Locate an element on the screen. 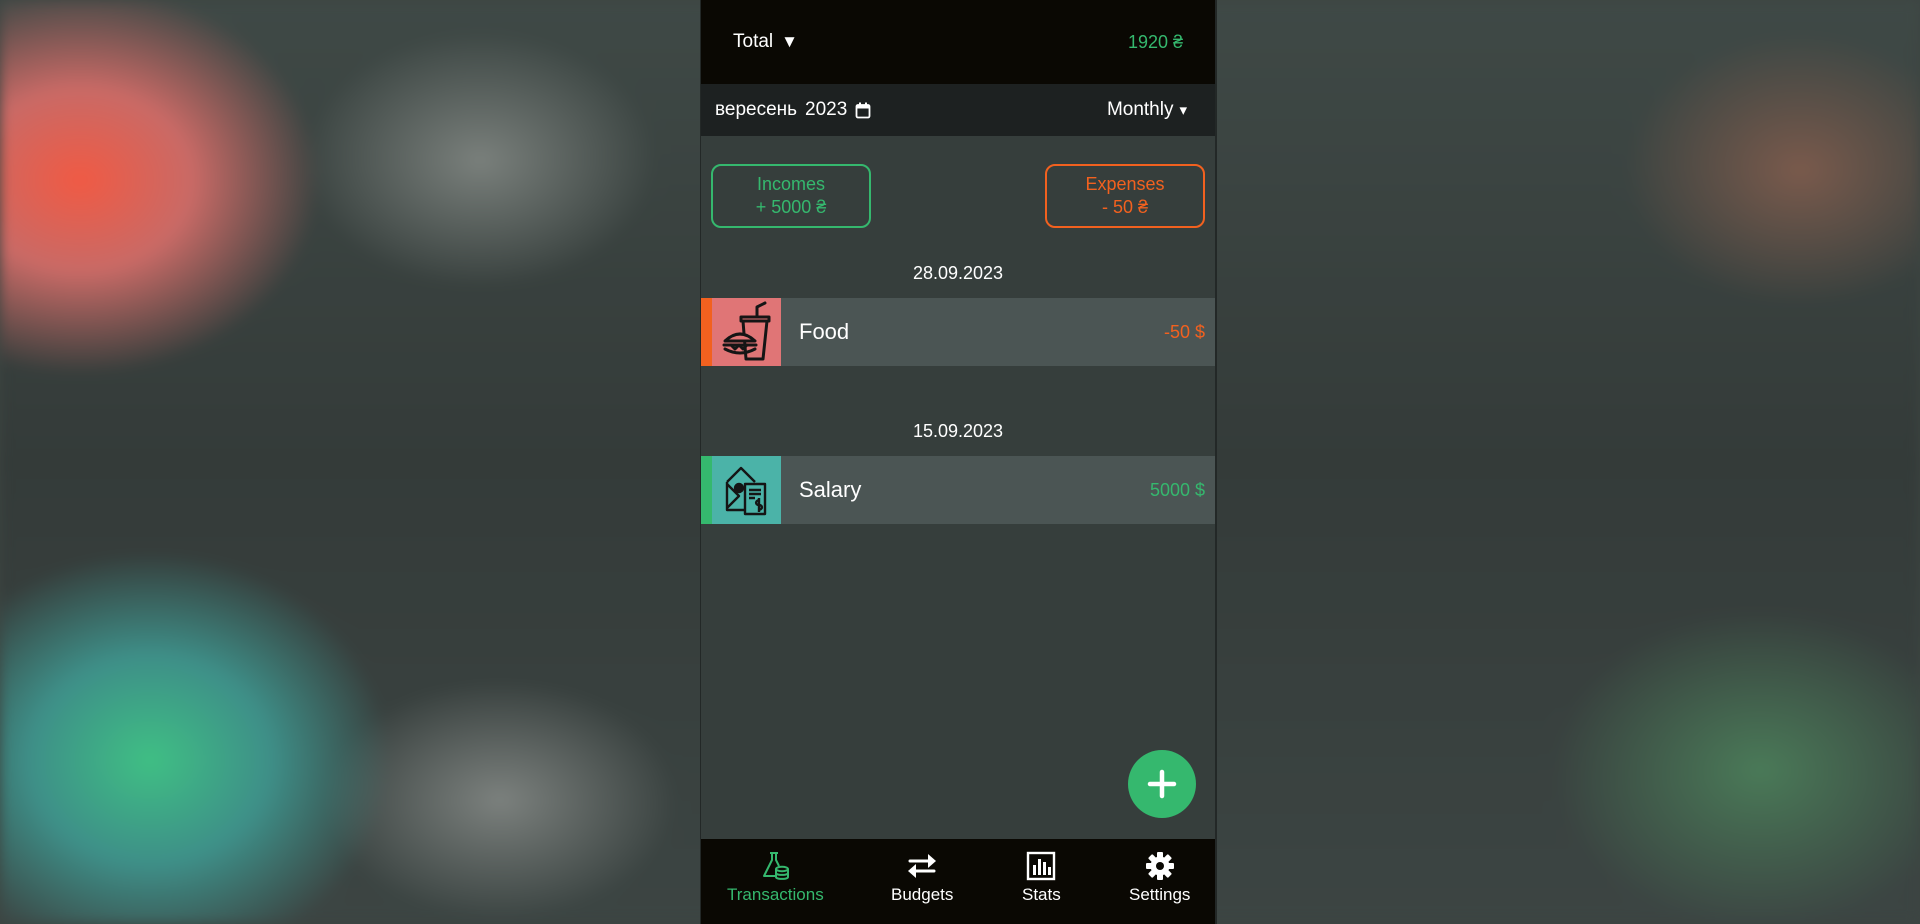 The width and height of the screenshot is (1920, 924). transaction-amount: -50 $ is located at coordinates (1184, 331).